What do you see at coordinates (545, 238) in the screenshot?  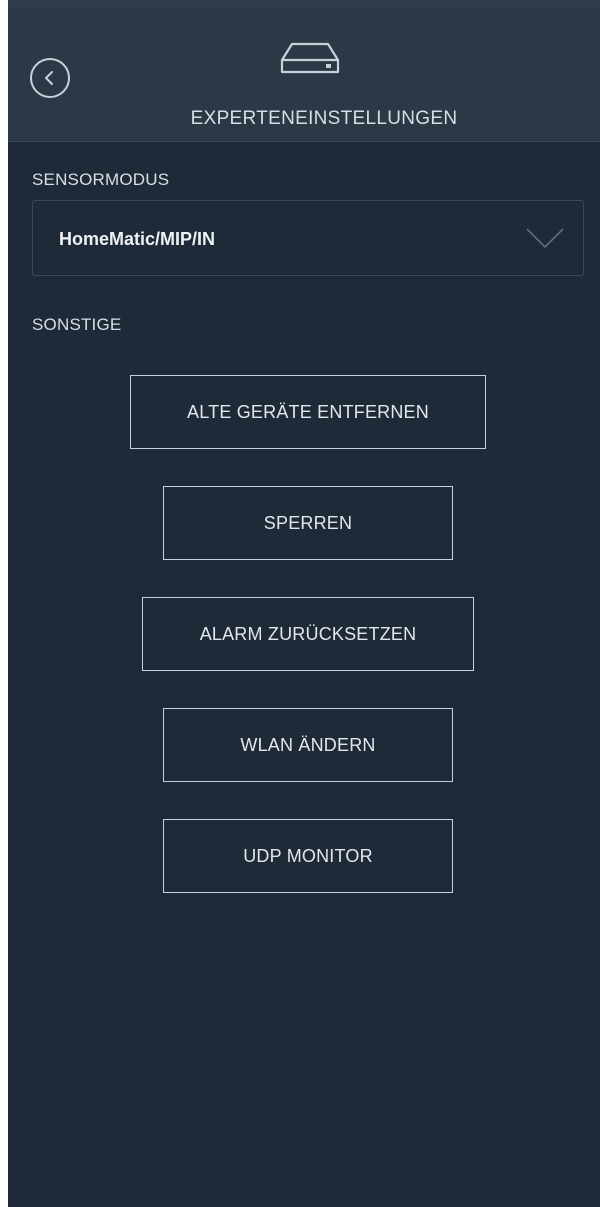 I see `chevron-down-icon` at bounding box center [545, 238].